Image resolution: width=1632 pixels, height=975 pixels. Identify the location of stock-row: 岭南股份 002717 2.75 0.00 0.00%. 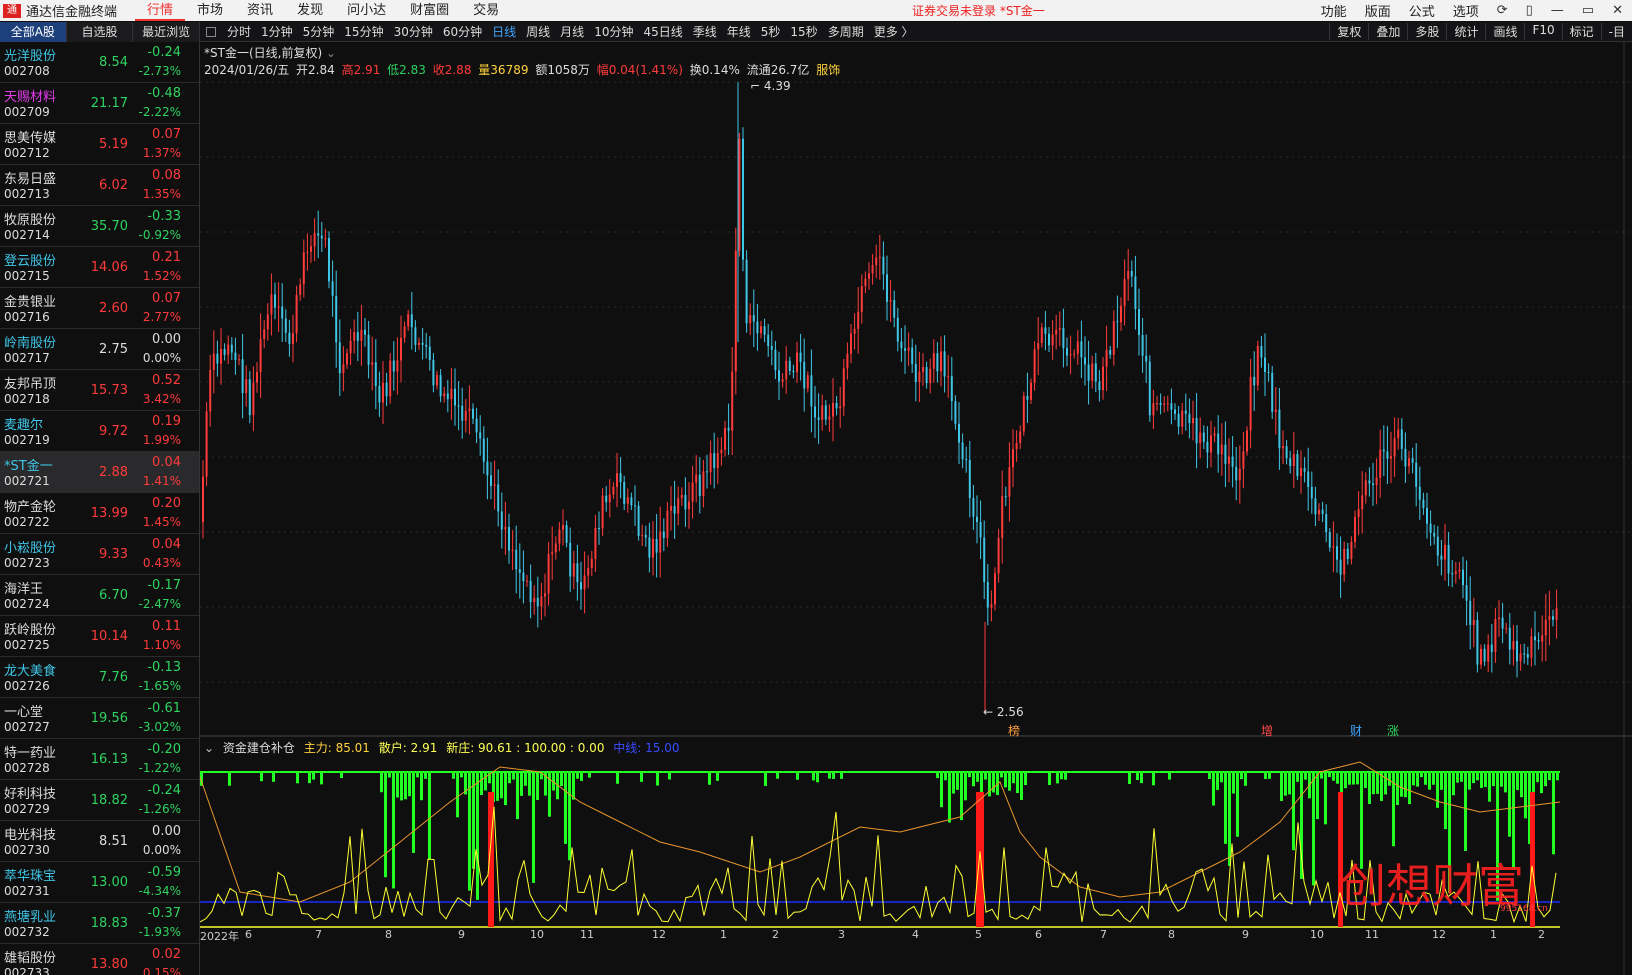
(99, 349).